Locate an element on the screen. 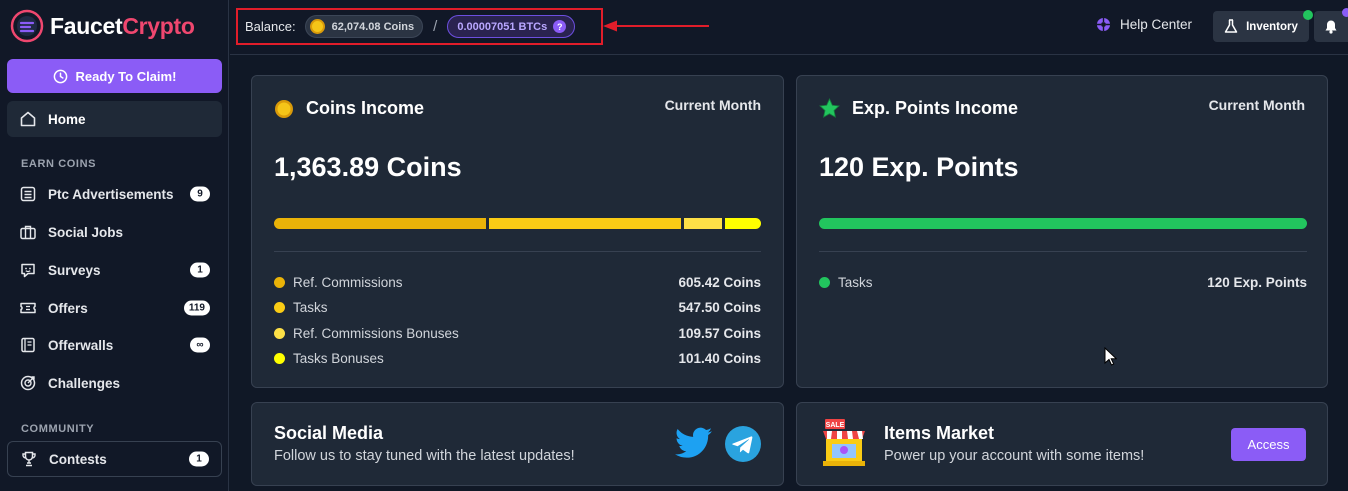 The image size is (1348, 491). count-badge: 9 is located at coordinates (200, 194).